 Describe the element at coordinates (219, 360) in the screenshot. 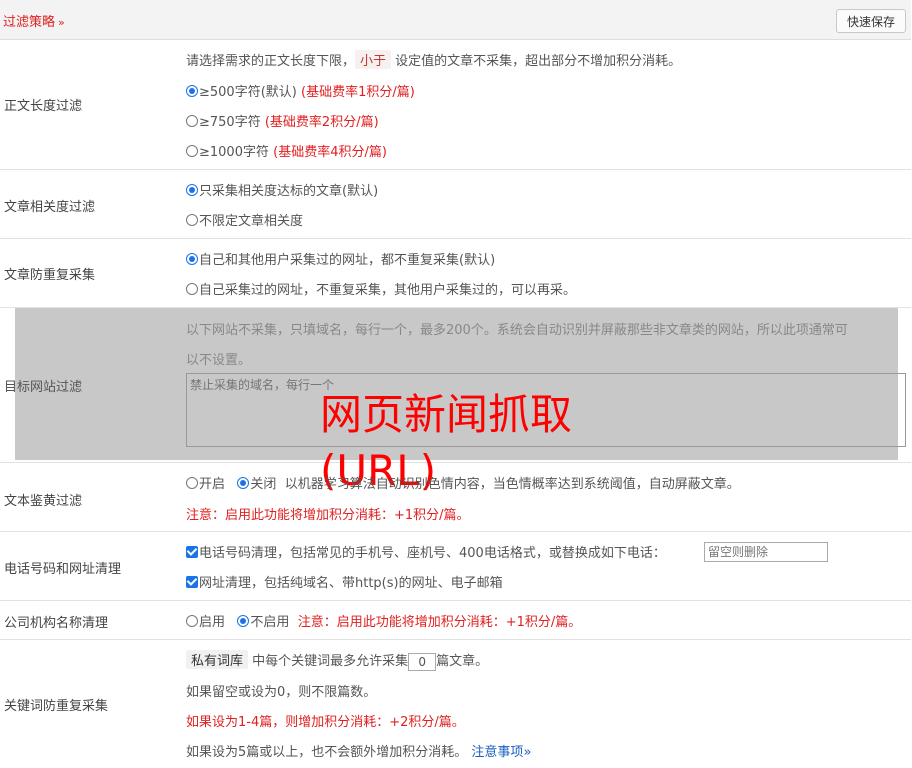

I see `site-filter-desc-line2: 以不设置。` at that location.